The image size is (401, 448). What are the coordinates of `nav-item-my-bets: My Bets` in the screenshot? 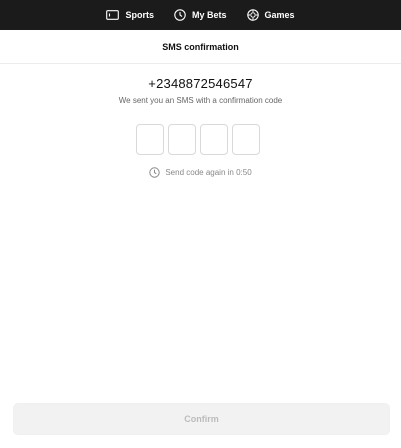 It's located at (200, 15).